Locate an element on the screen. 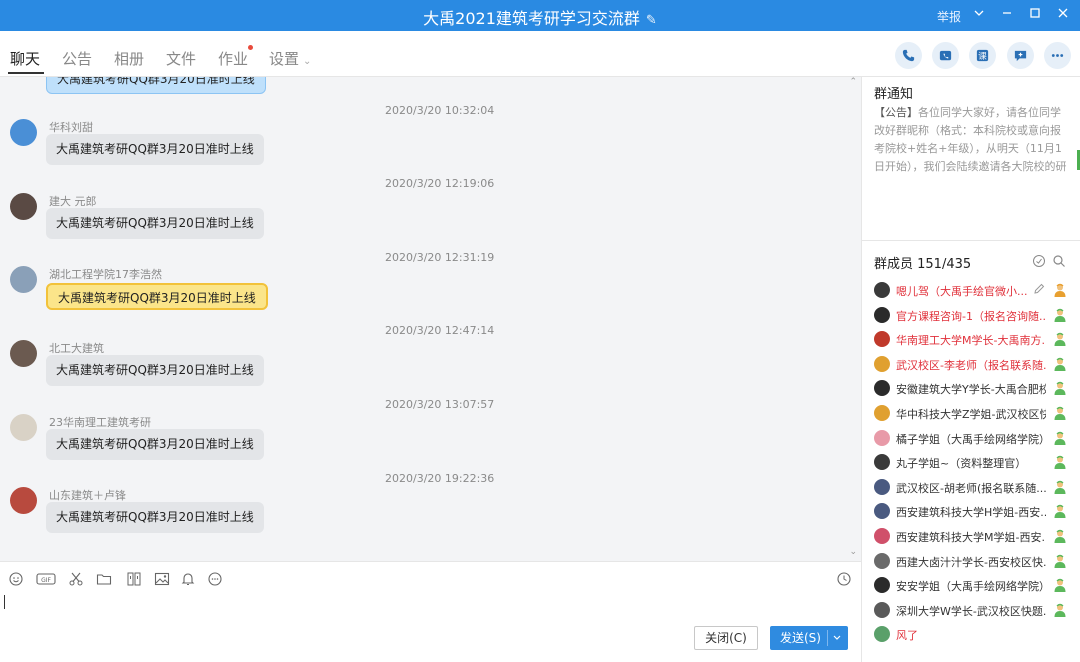 The image size is (1080, 662). scissors-icon is located at coordinates (76, 579).